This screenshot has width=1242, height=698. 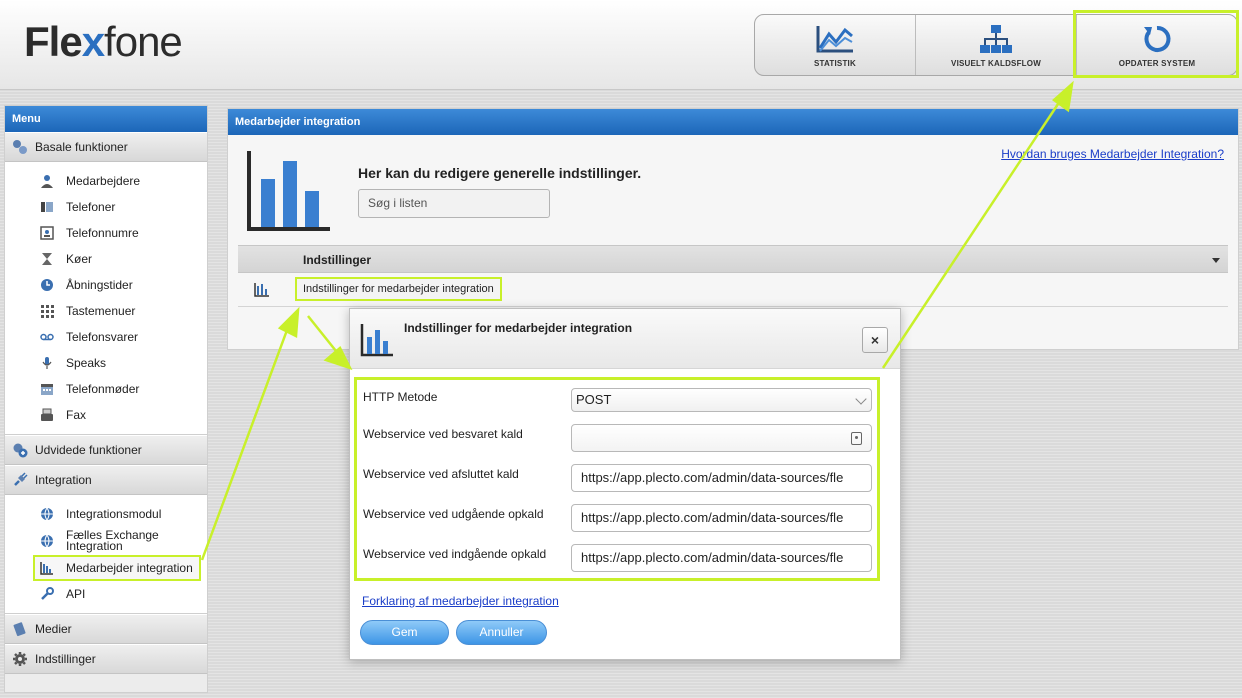 What do you see at coordinates (47, 389) in the screenshot?
I see `calendar-icon` at bounding box center [47, 389].